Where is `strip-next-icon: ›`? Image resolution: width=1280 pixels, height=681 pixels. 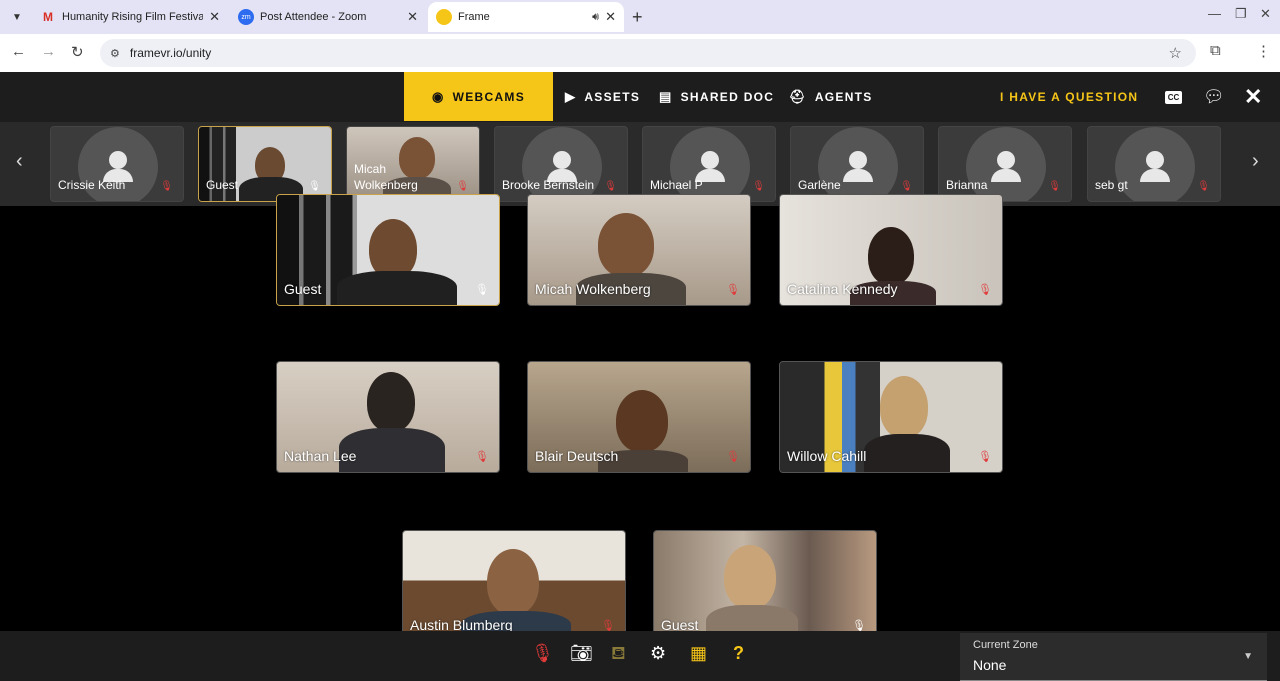 strip-next-icon: › is located at coordinates (1255, 161).